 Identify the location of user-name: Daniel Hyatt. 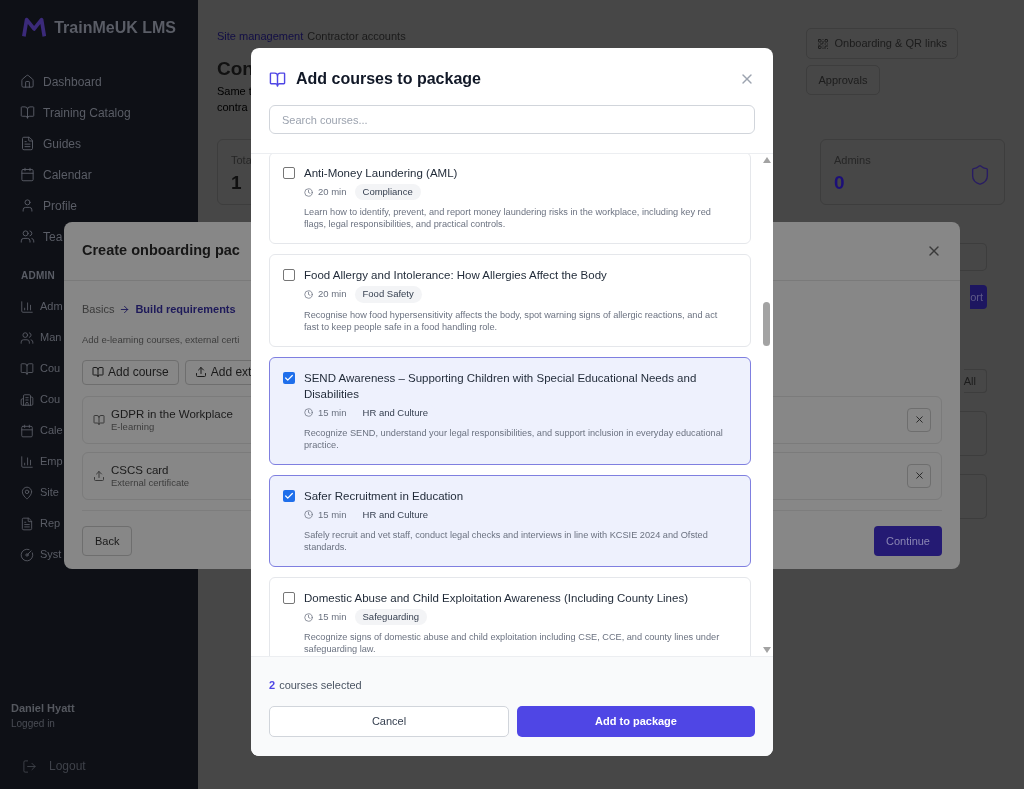
(43, 708).